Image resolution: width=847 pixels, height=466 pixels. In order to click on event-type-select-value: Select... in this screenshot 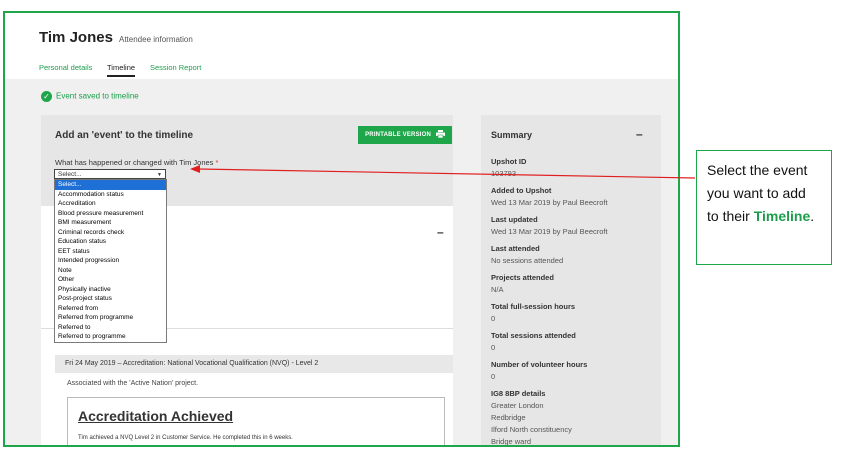, I will do `click(70, 174)`.